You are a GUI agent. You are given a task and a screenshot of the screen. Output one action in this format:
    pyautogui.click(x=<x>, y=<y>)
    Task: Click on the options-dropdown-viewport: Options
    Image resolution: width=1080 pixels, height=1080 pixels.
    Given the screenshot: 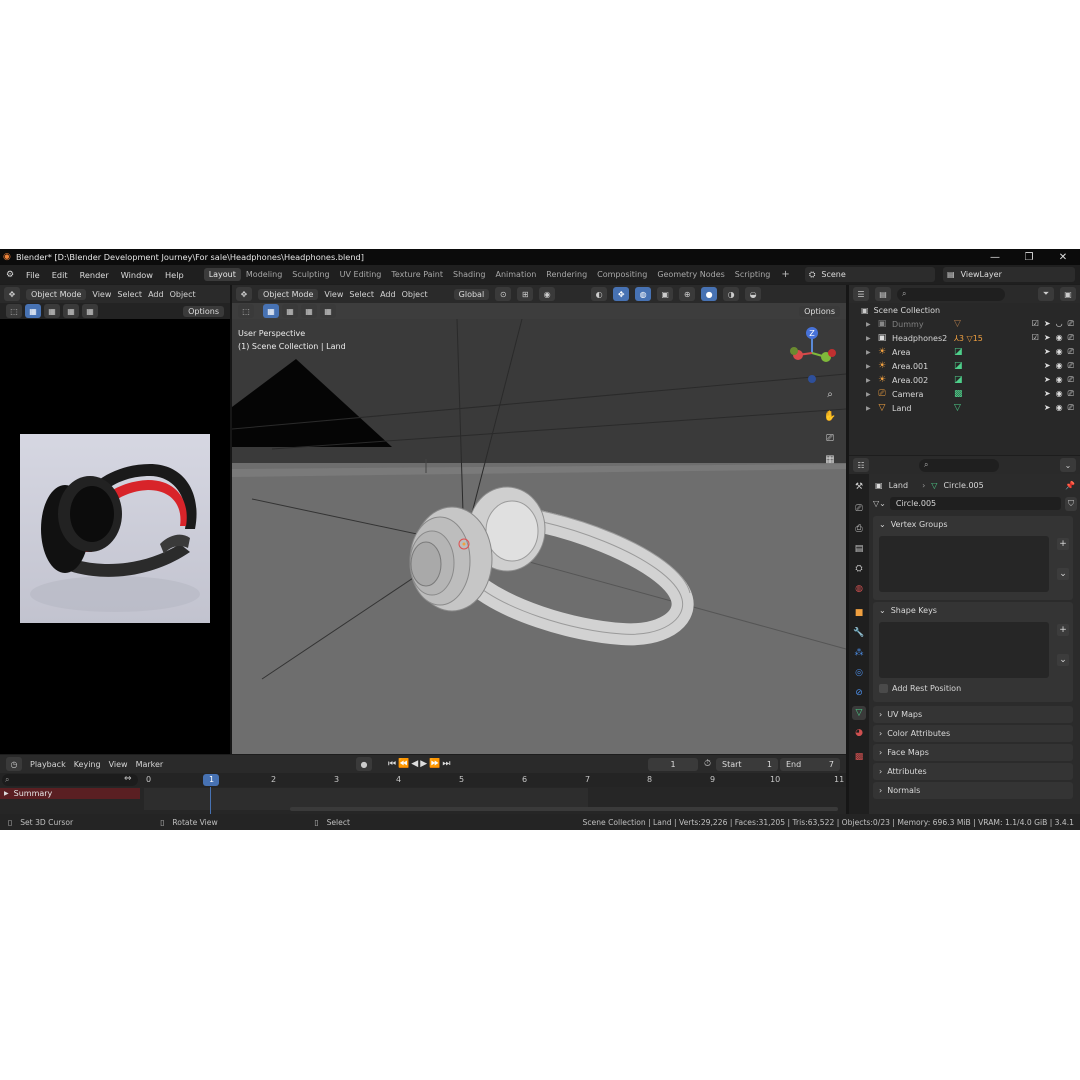 What is the action you would take?
    pyautogui.click(x=819, y=311)
    